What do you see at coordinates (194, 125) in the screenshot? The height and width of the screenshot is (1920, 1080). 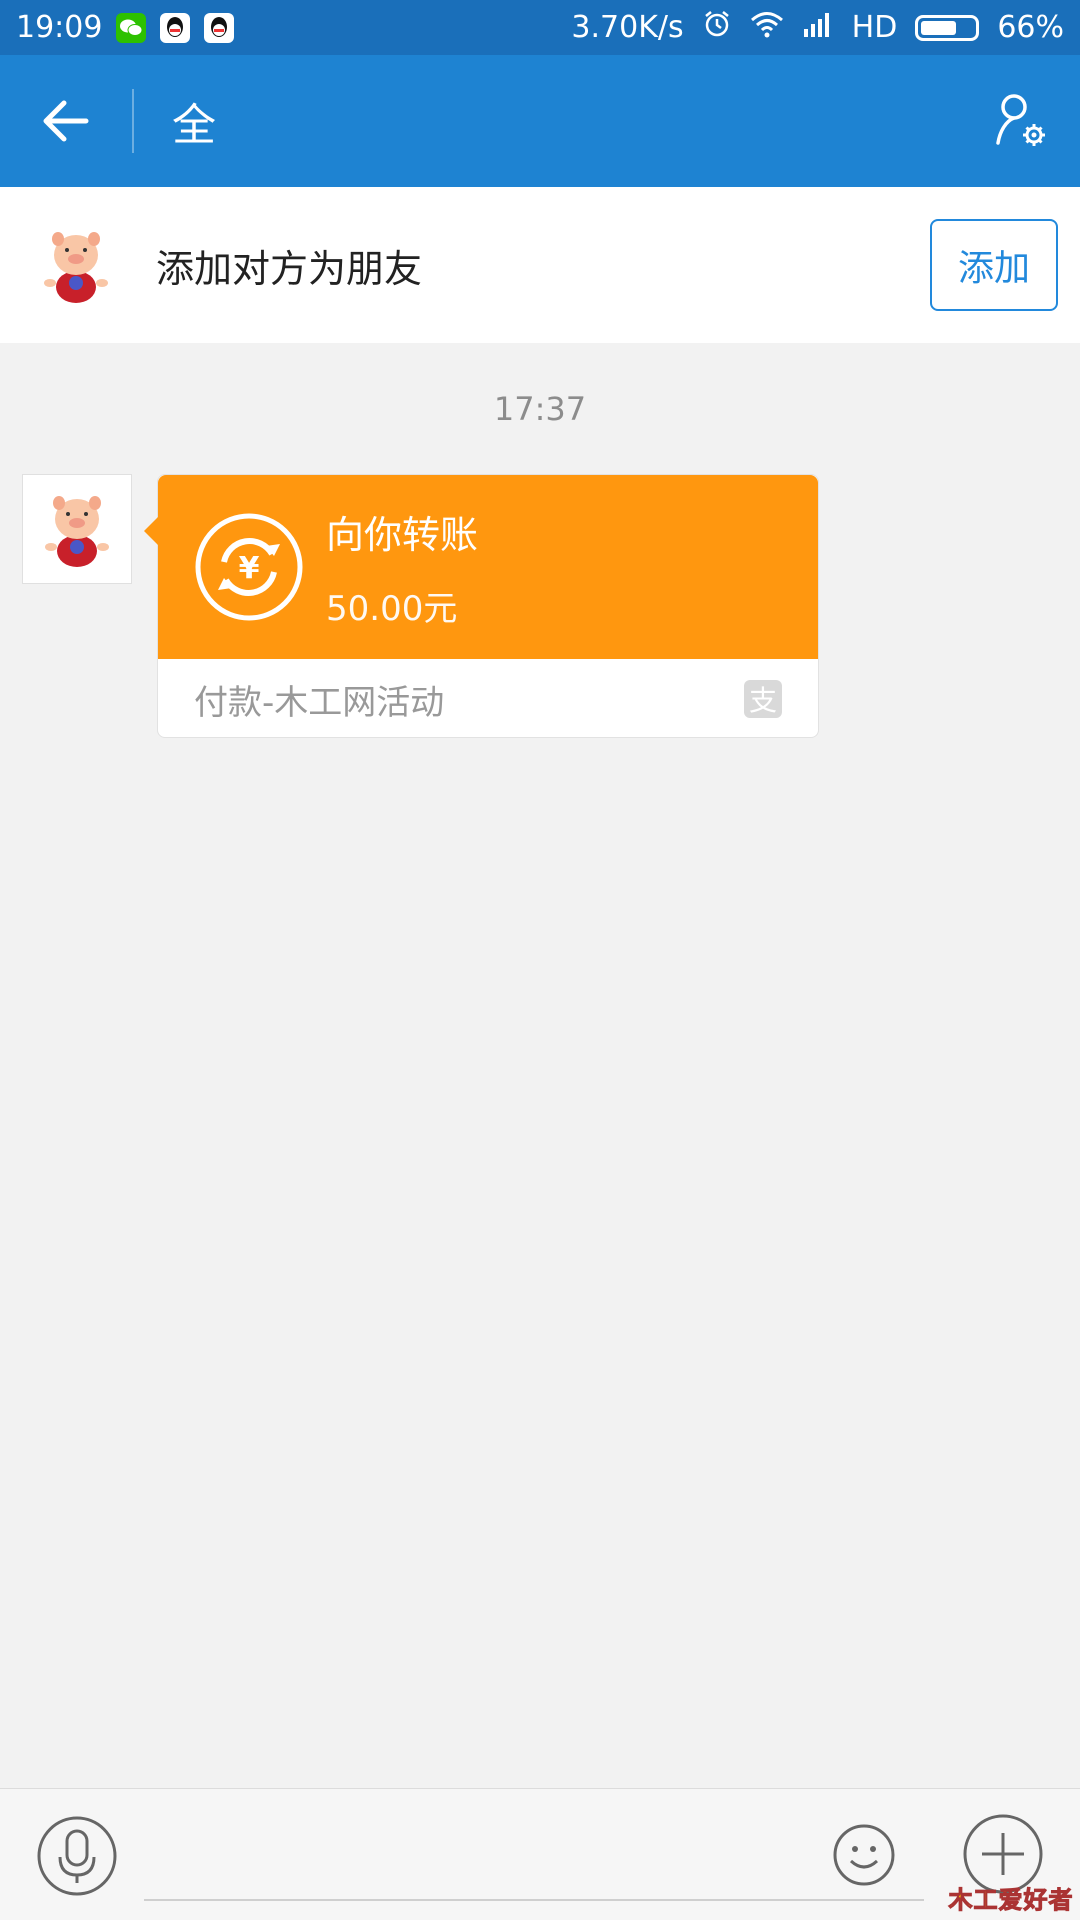 I see `chat-title: 全` at bounding box center [194, 125].